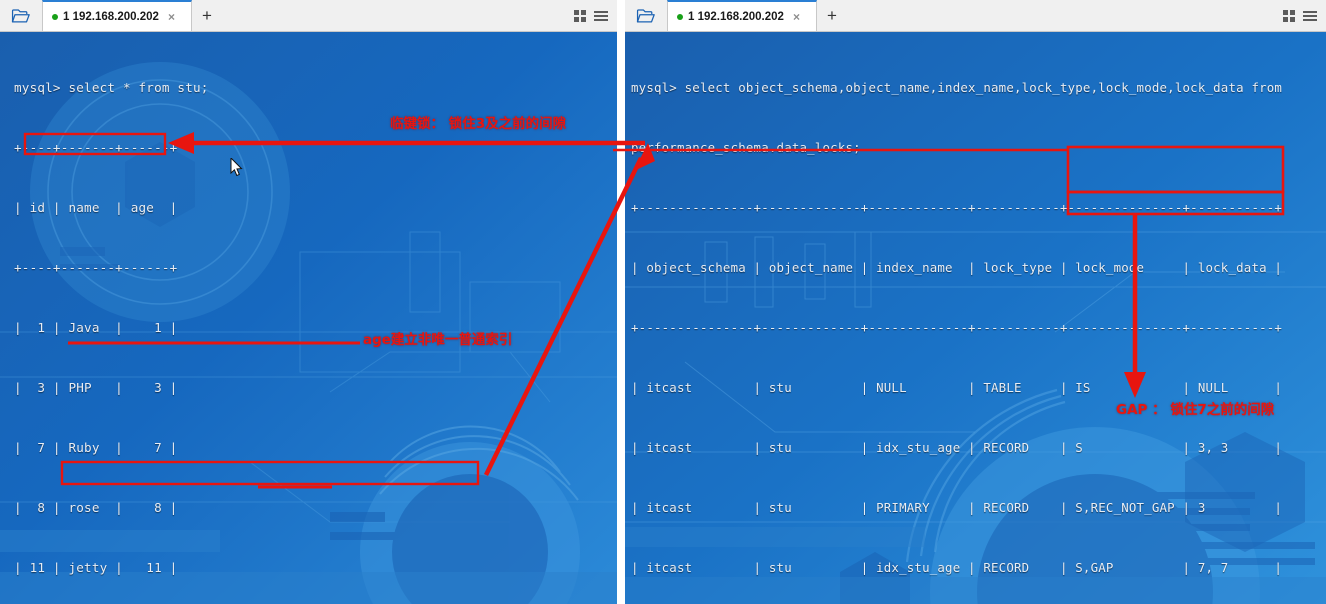  Describe the element at coordinates (96, 447) in the screenshot. I see `terminal-line: | 7 | Ruby | 7 |` at that location.